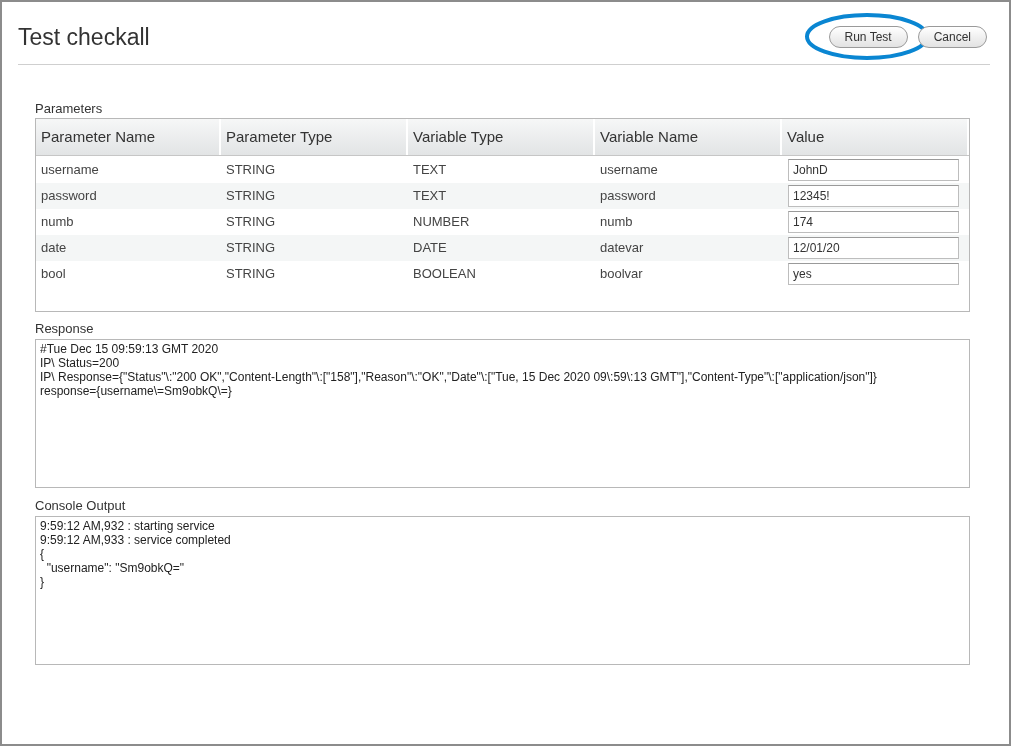 Image resolution: width=1011 pixels, height=746 pixels. I want to click on value-input: 174, so click(873, 222).